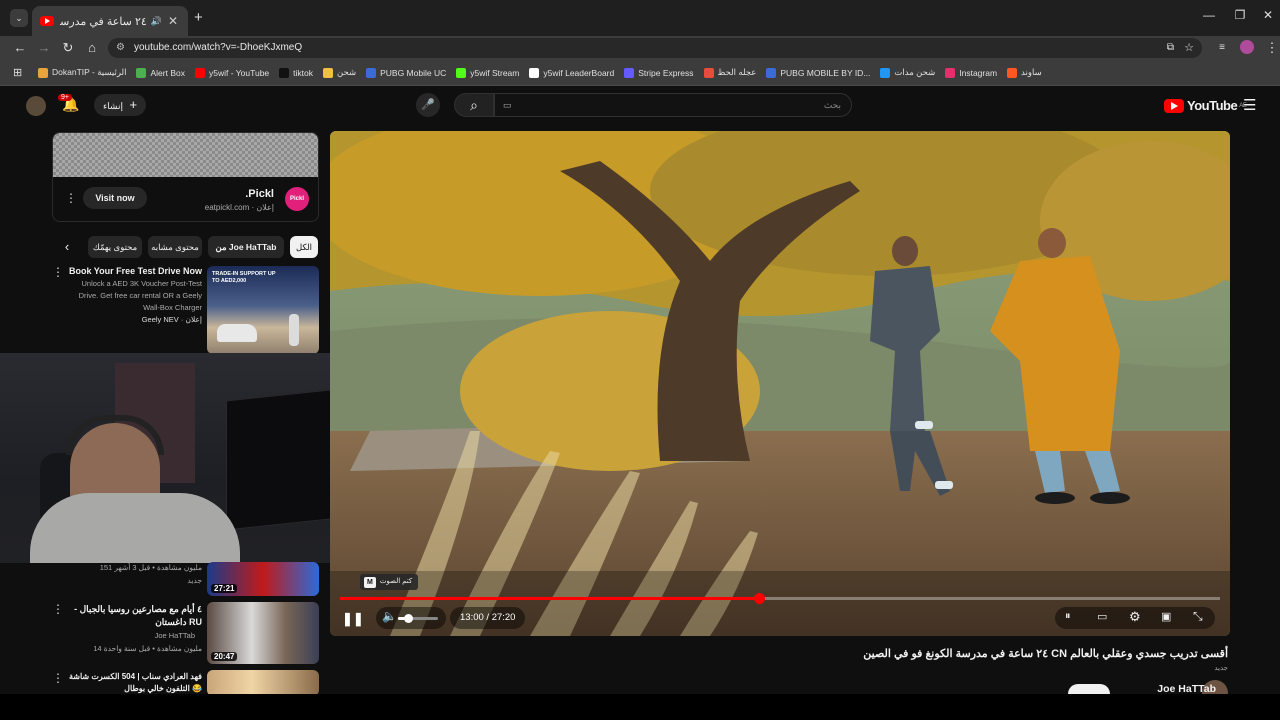  I want to click on bookmark-item: DokanTIP - الرئيسية, so click(82, 72).